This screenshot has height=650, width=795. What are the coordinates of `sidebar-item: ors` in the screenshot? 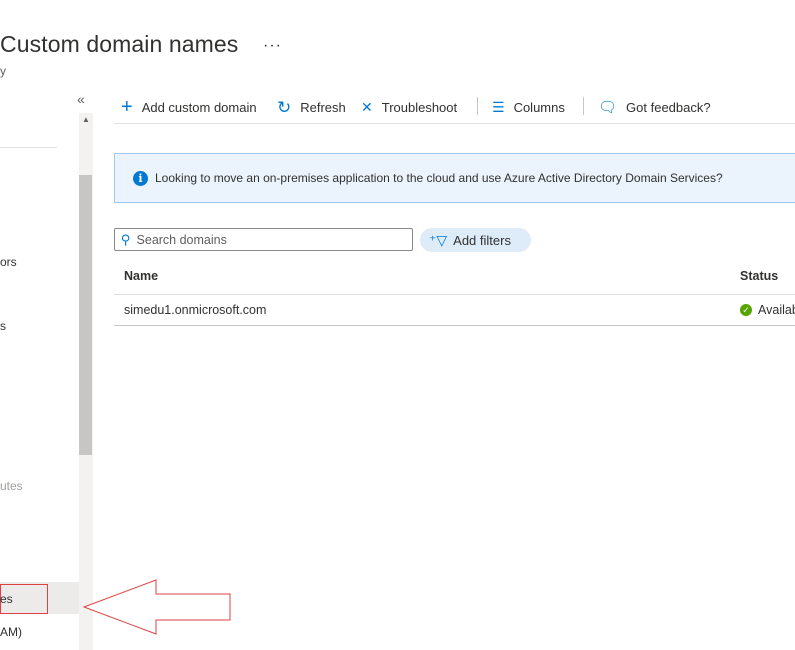 It's located at (8, 262).